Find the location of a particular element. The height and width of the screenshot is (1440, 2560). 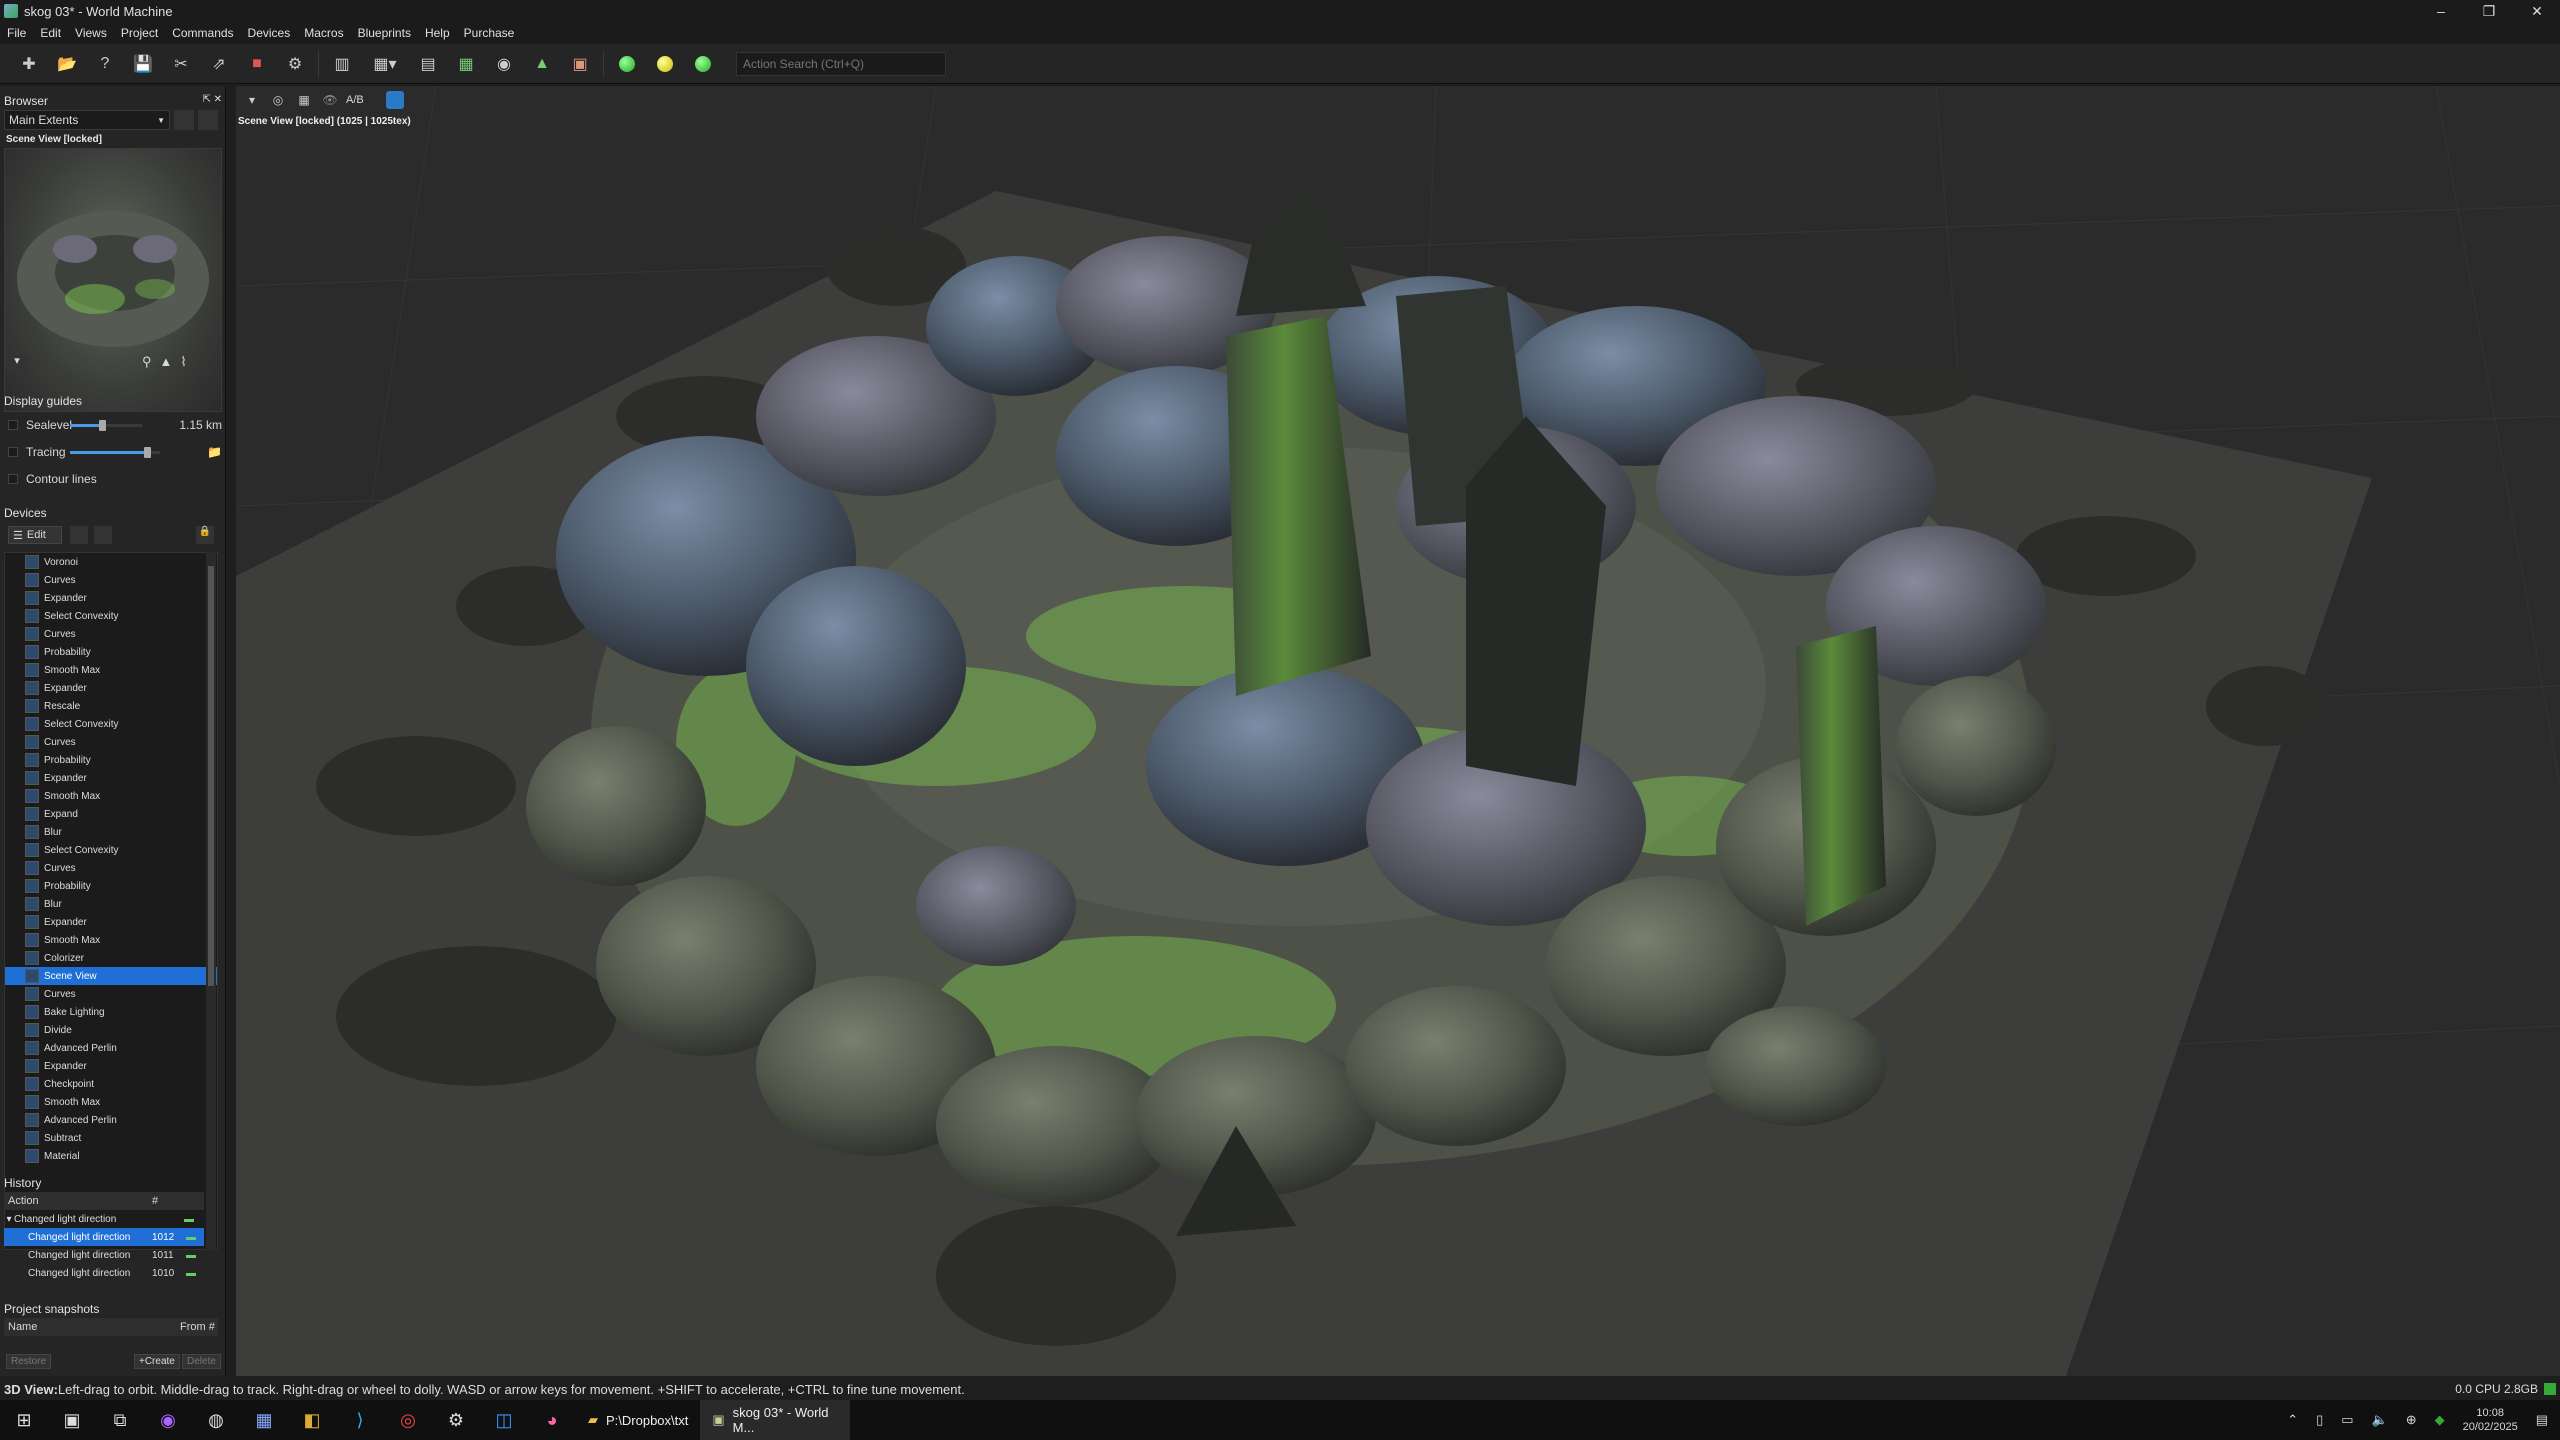

tracing-folder-icon: 📁 is located at coordinates (214, 452).